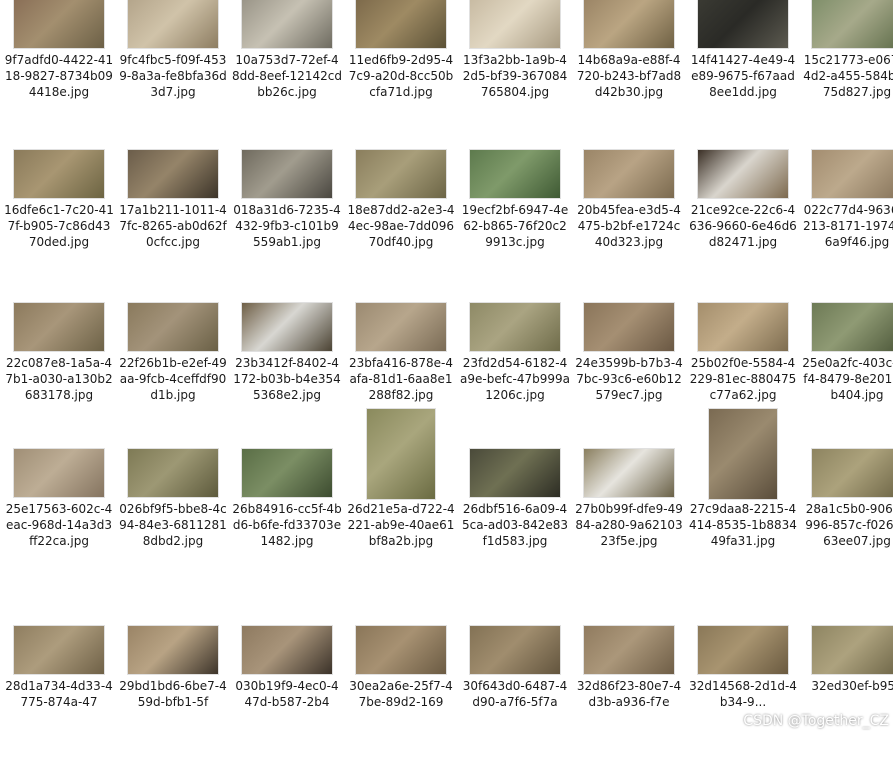 Image resolution: width=893 pixels, height=776 pixels. I want to click on file-tile: 18e87dd2-a2e3-44ec-98ae-7dd09670df40.jpg, so click(401, 225).